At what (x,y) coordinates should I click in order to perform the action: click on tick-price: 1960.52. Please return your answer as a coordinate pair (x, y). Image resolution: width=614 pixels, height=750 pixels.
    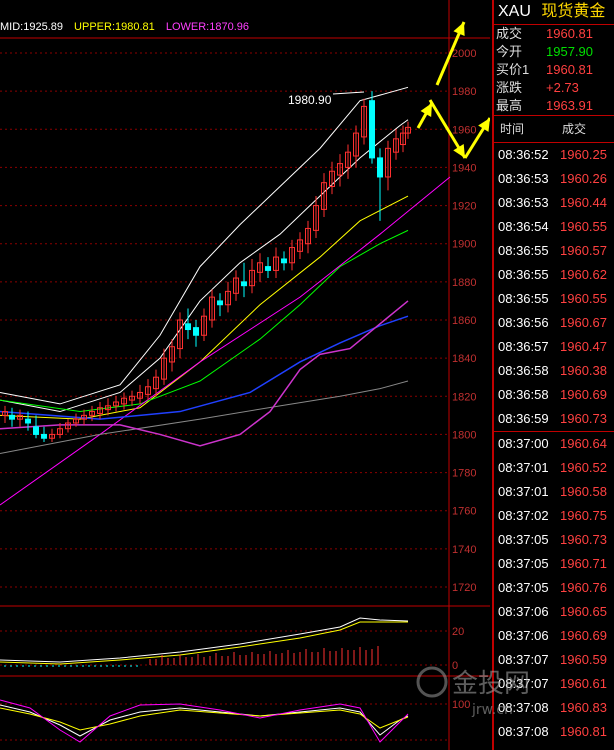
    Looking at the image, I should click on (583, 467).